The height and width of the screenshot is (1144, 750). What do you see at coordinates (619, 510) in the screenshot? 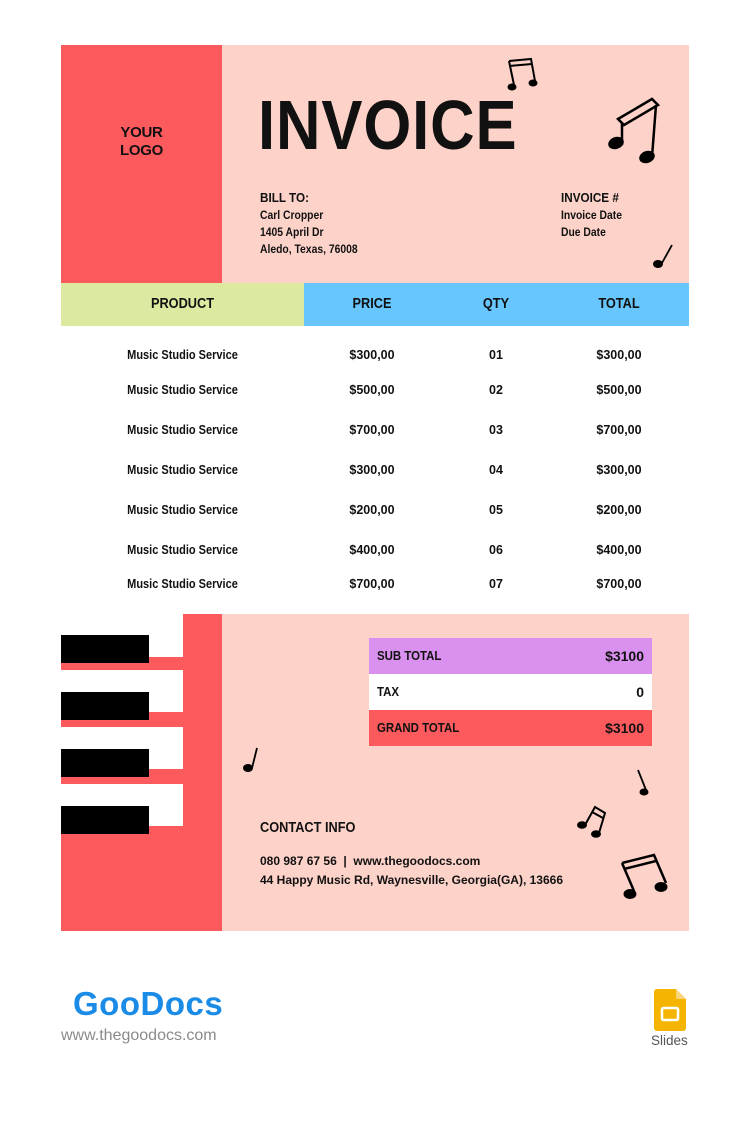
I see `total-cell: $200,00` at bounding box center [619, 510].